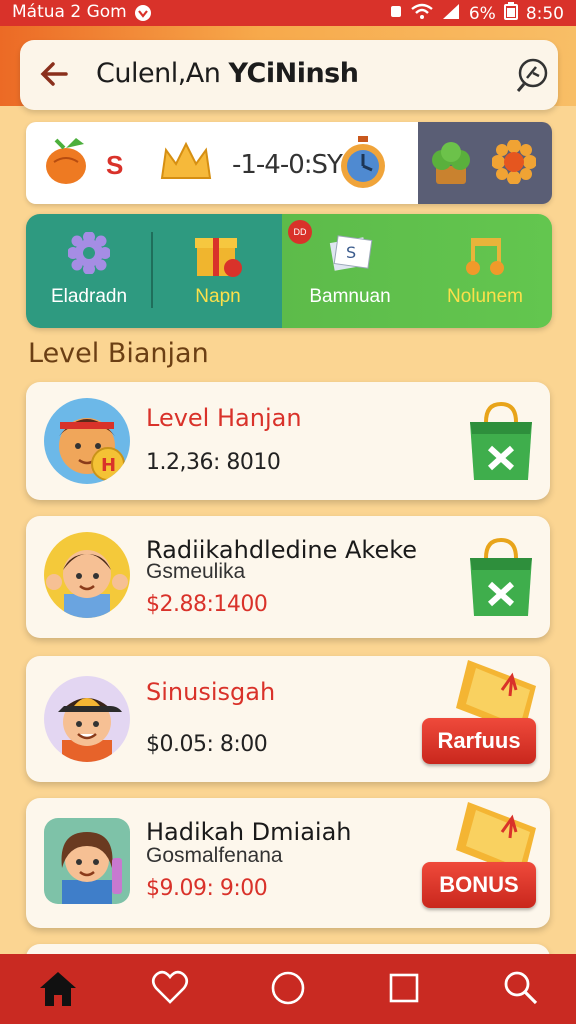  What do you see at coordinates (218, 296) in the screenshot?
I see `tab-label: Napn` at bounding box center [218, 296].